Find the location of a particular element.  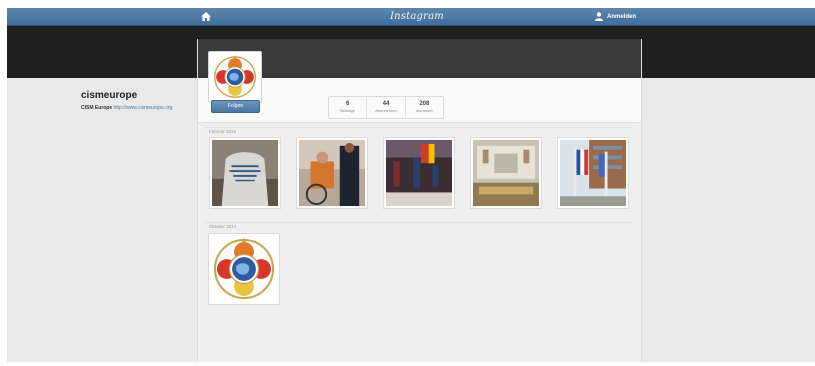

photo-tshirt is located at coordinates (245, 173).